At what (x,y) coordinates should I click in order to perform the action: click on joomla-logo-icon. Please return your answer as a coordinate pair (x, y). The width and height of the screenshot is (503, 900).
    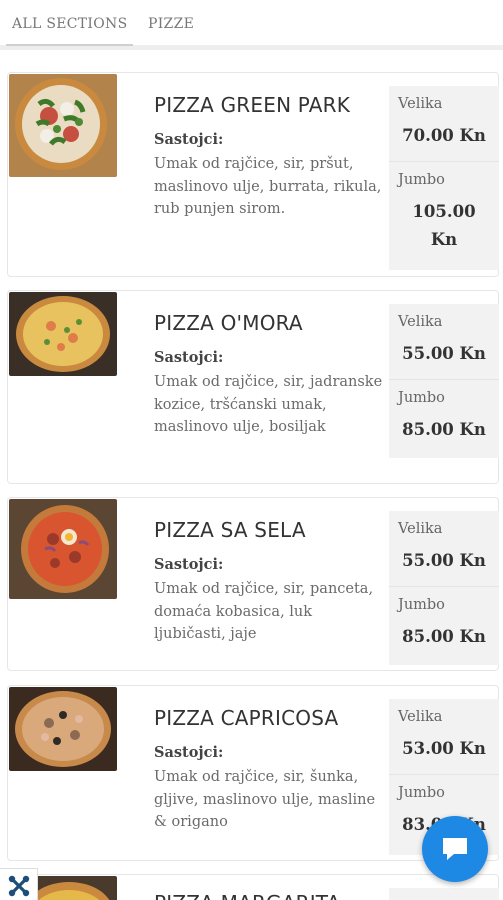
    Looking at the image, I should click on (19, 884).